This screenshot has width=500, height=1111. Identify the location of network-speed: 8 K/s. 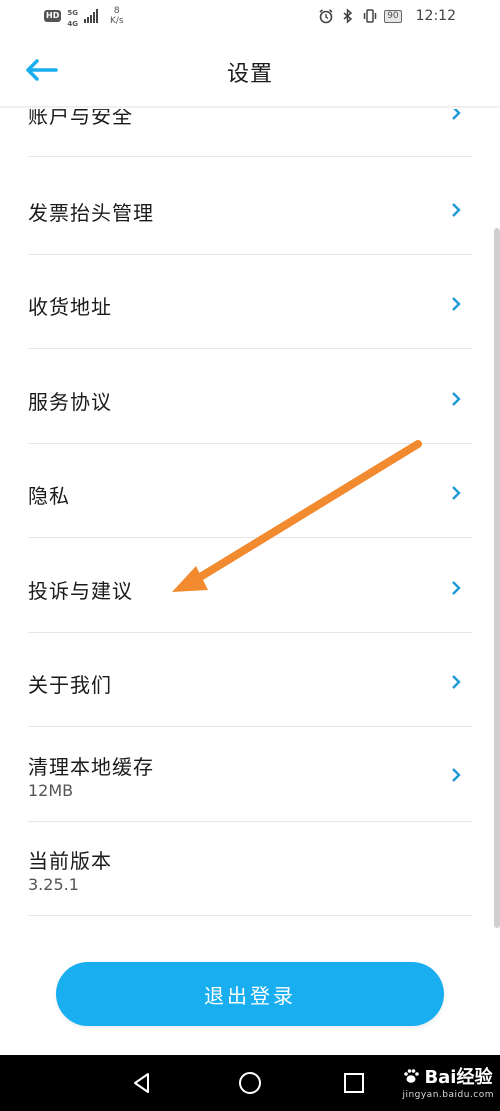
(117, 16).